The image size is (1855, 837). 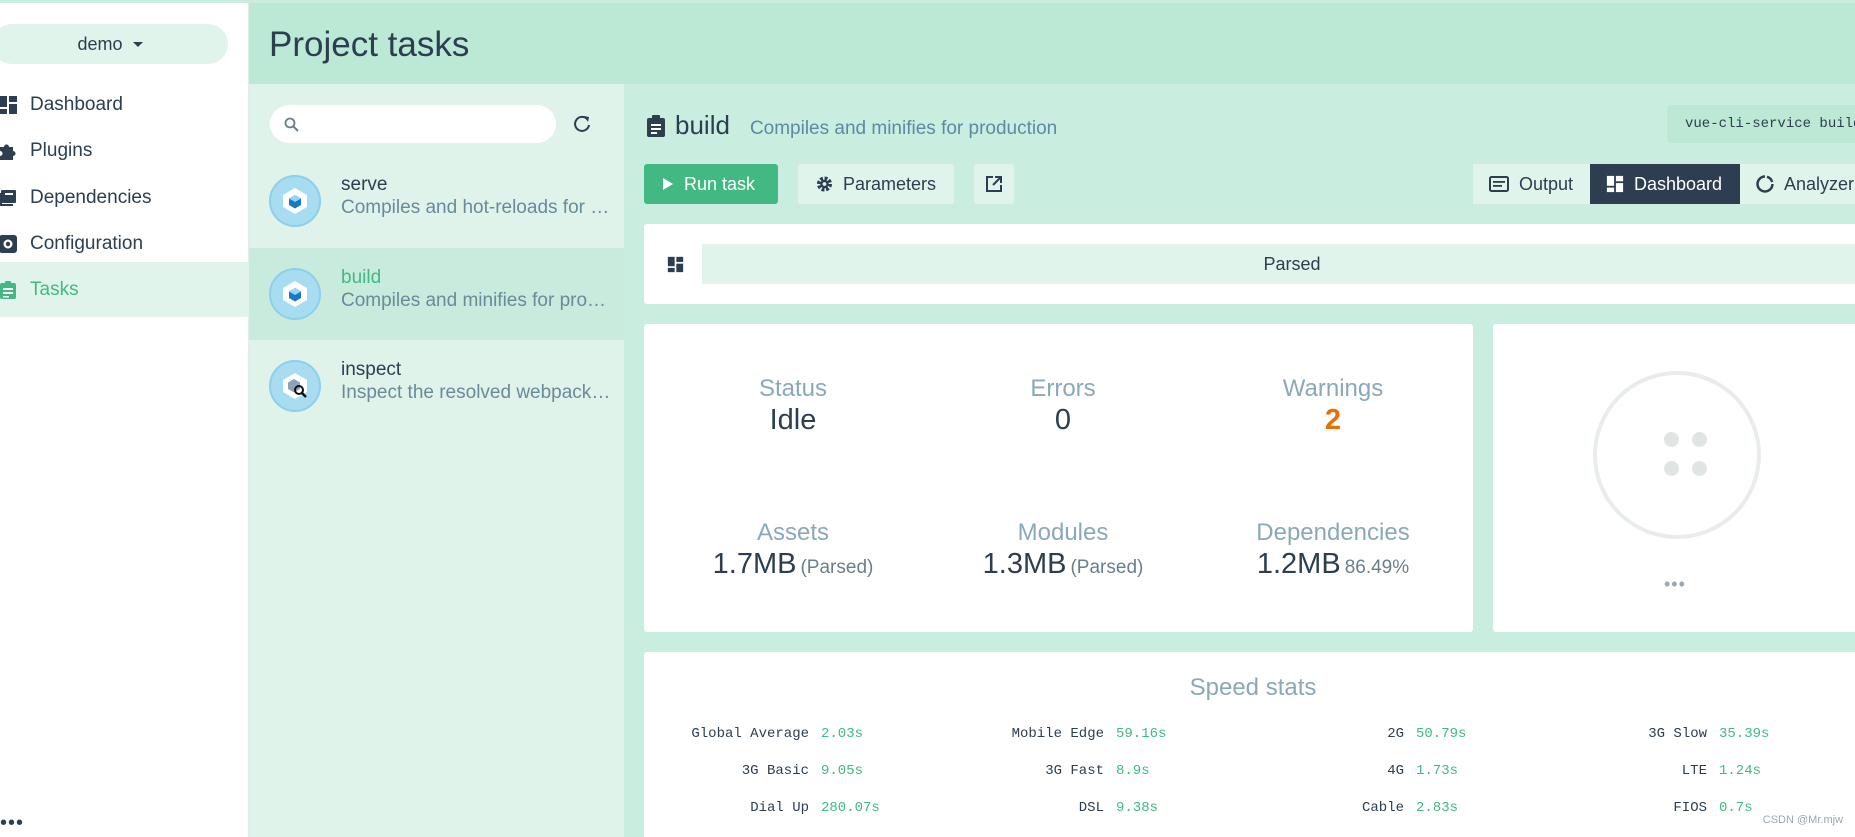 I want to click on speed-label: DSL, so click(x=1091, y=808).